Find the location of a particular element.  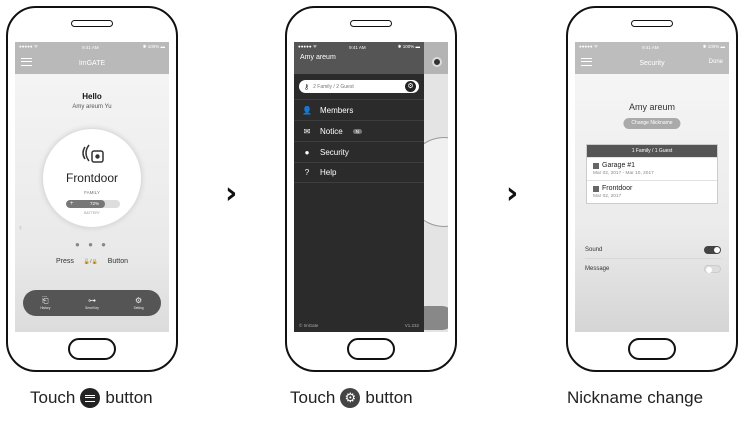

notice-icon: ✉ is located at coordinates (307, 131).